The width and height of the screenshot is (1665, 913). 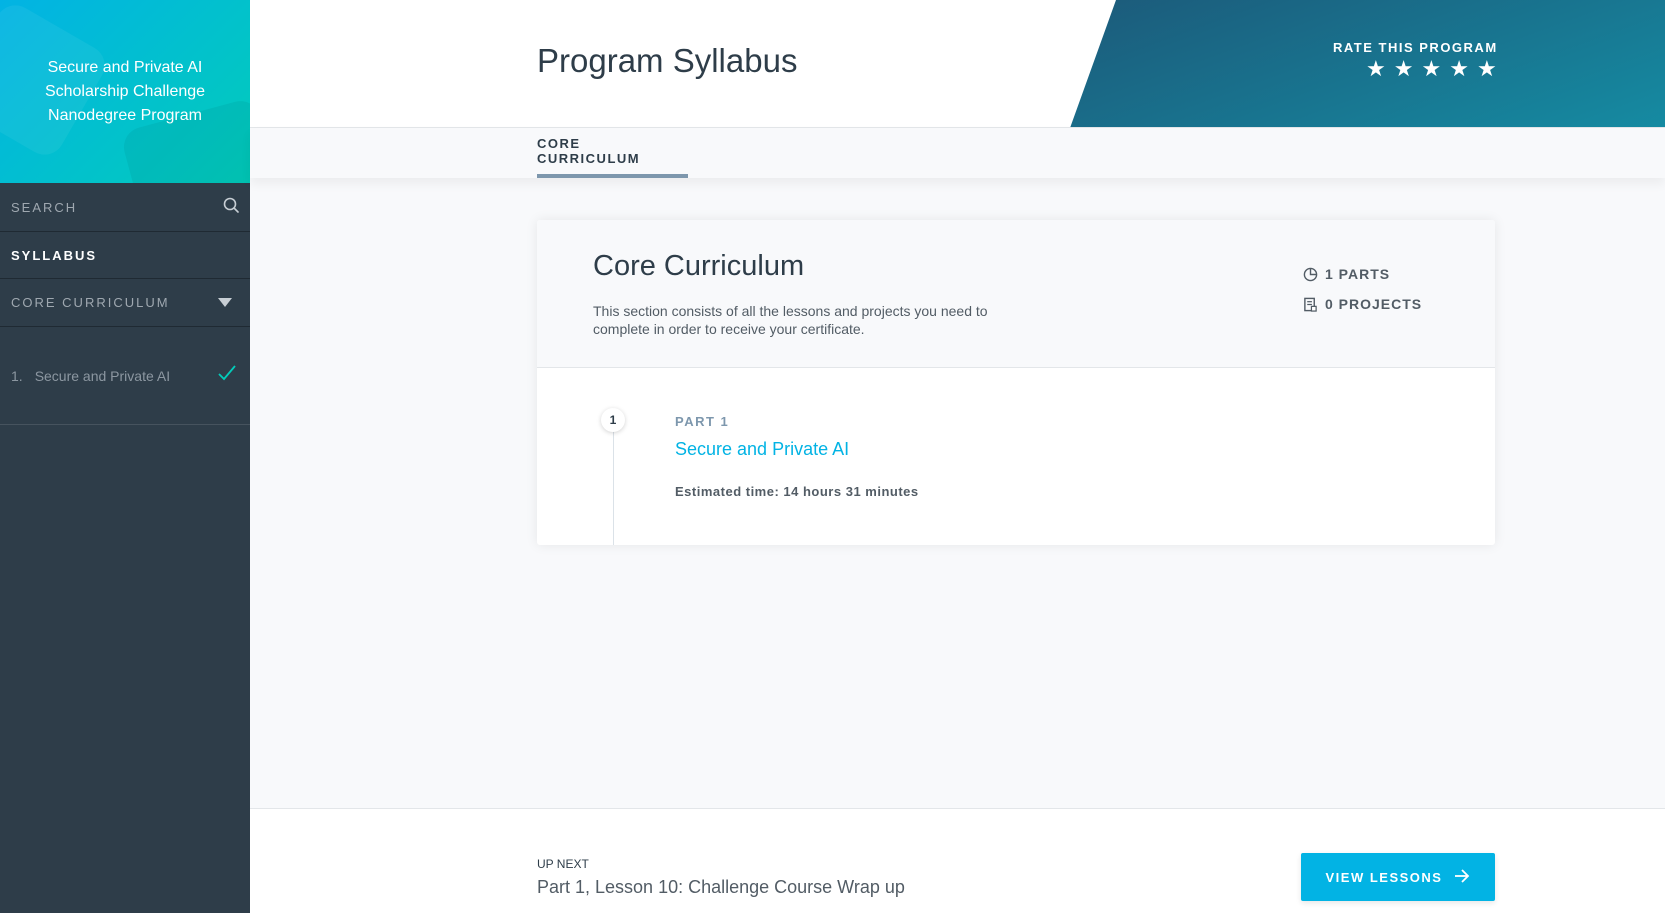 I want to click on program-title-line: Secure and Private AI, so click(x=125, y=67).